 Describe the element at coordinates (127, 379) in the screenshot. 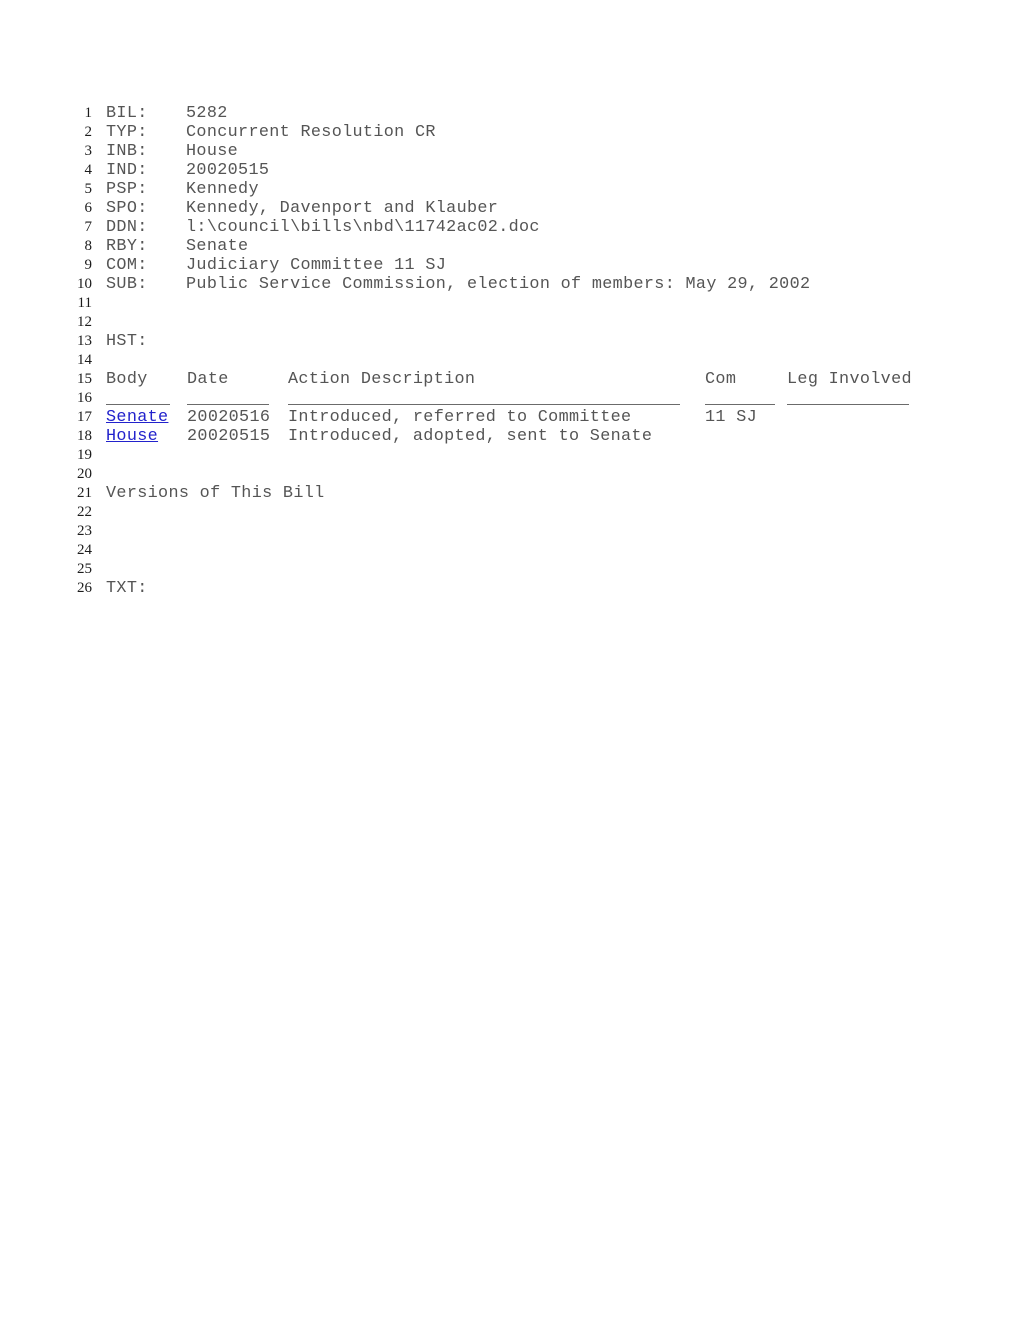

I see `column-header-body: Body` at that location.